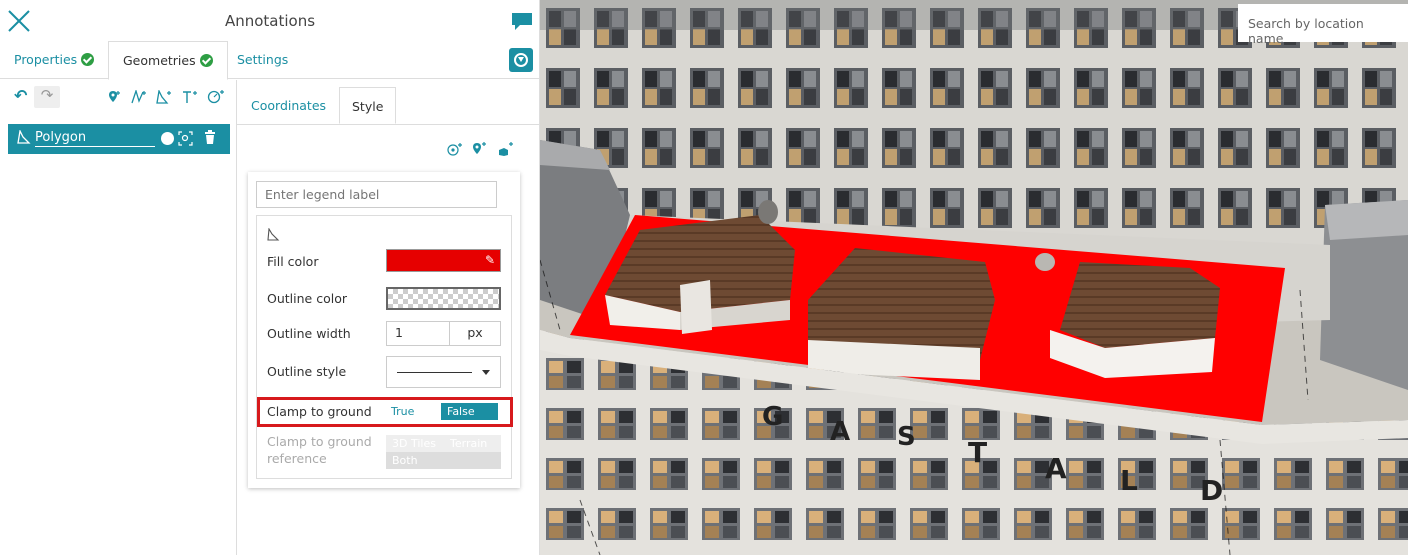 The width and height of the screenshot is (1408, 555). Describe the element at coordinates (469, 411) in the screenshot. I see `clamp-false-option: False` at that location.